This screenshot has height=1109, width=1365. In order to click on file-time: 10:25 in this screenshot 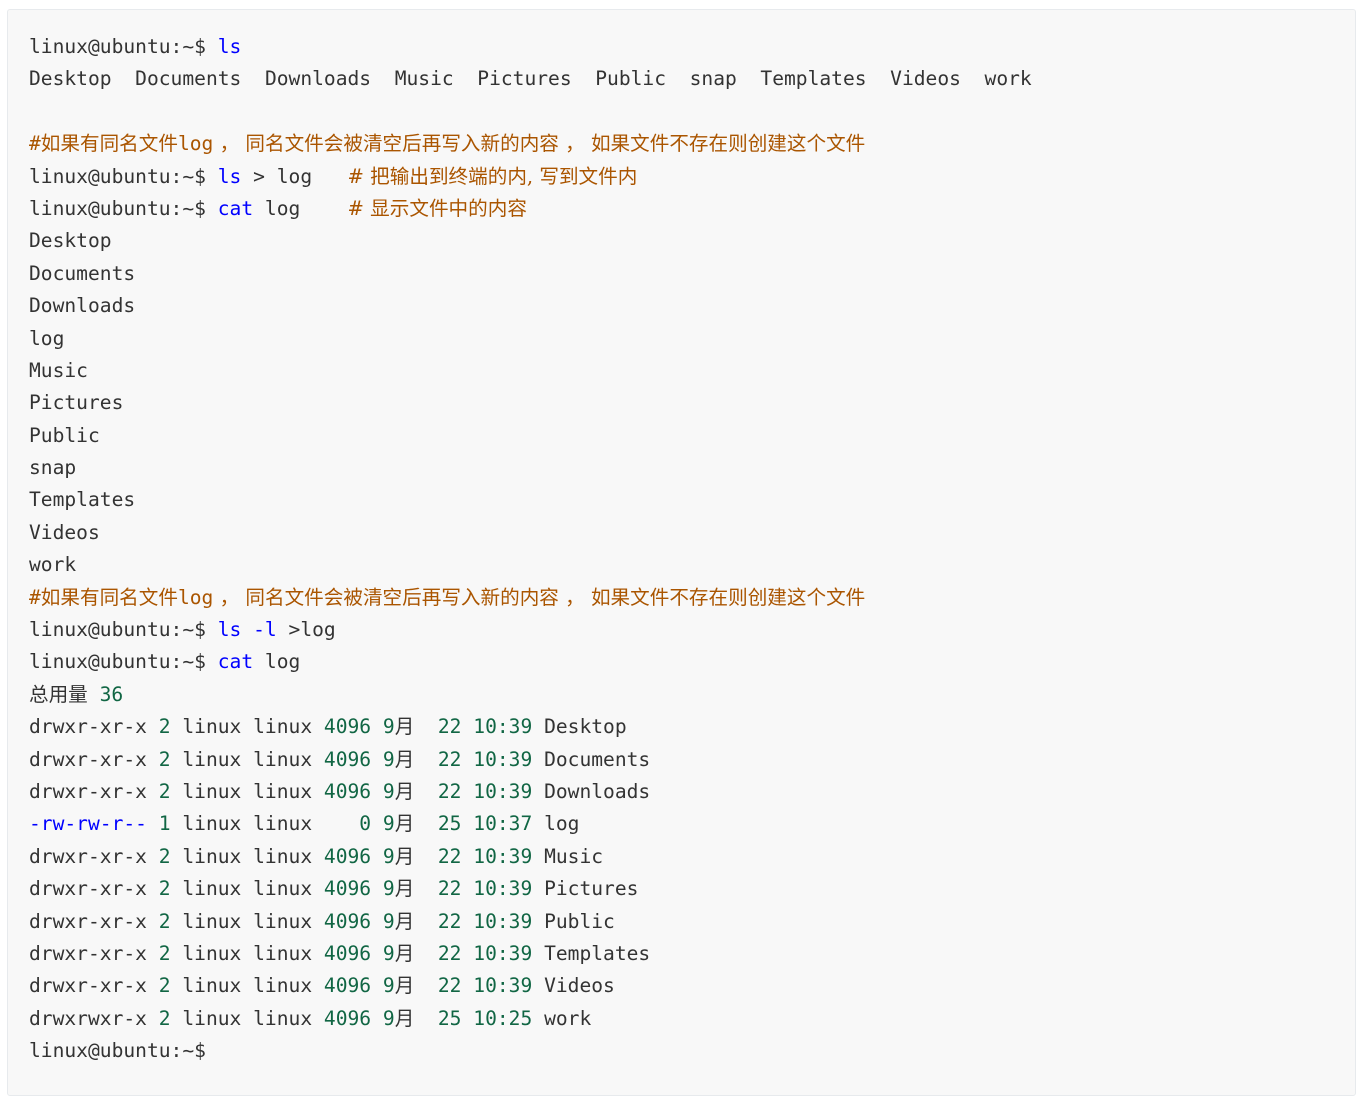, I will do `click(503, 1018)`.